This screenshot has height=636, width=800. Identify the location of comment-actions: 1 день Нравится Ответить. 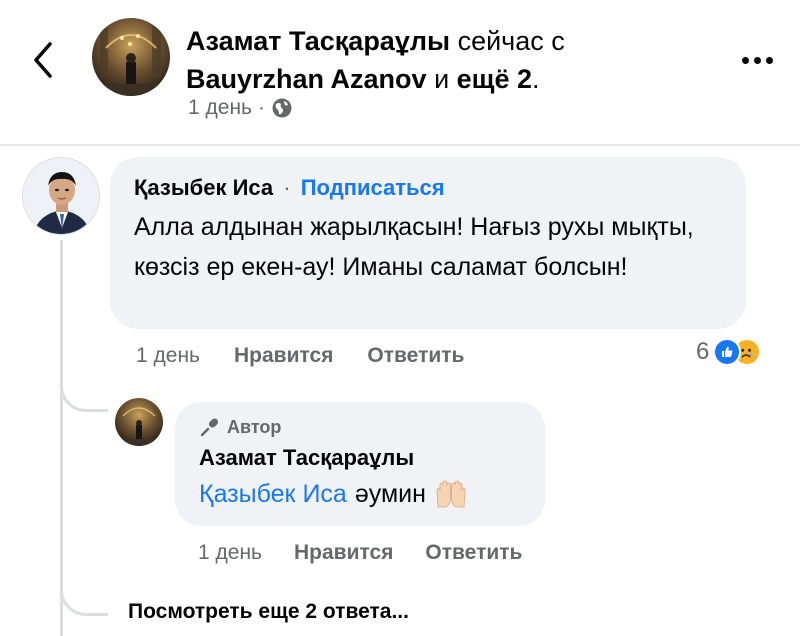
(300, 356).